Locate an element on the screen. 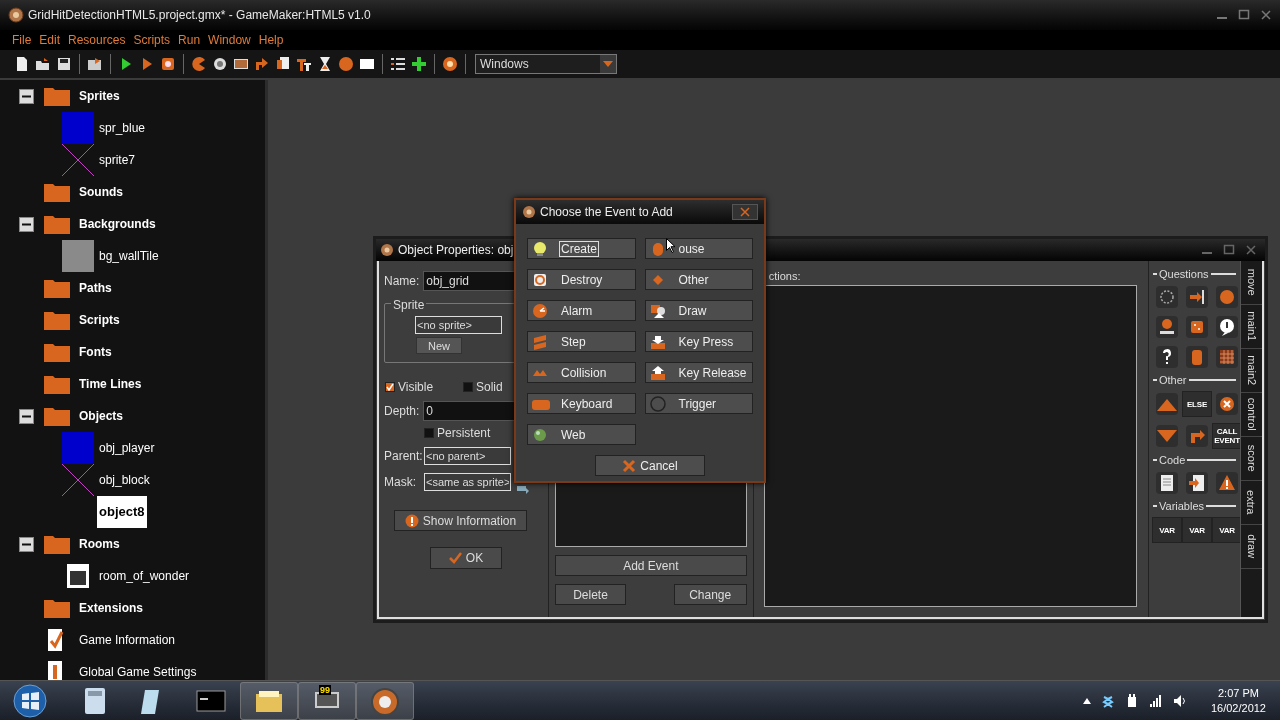 This screenshot has width=1280, height=720. add-event-button: Add Event is located at coordinates (651, 565).